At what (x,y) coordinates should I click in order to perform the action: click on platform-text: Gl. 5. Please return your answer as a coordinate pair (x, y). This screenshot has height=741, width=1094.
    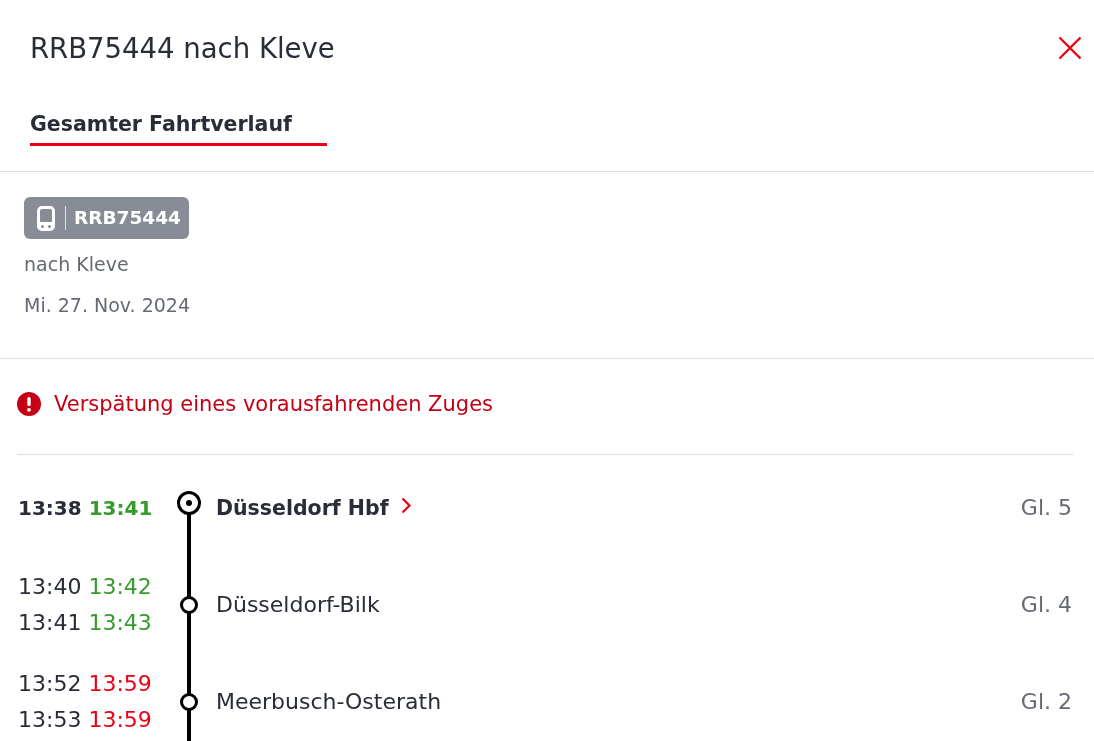
    Looking at the image, I should click on (1046, 507).